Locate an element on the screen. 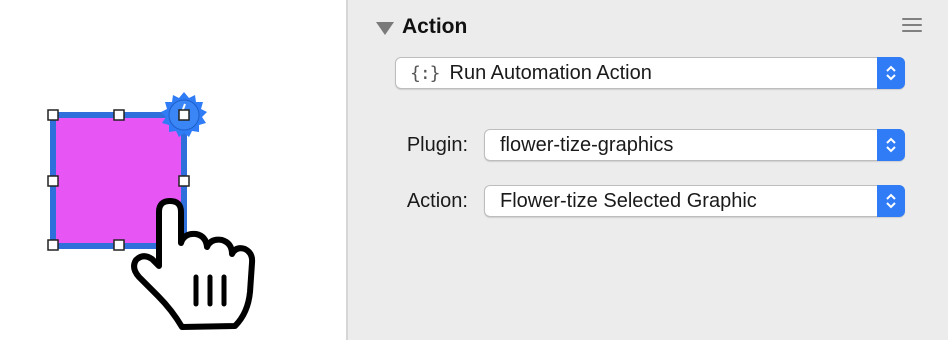 The height and width of the screenshot is (340, 948). action-type-popup: {:} Run Automation Action is located at coordinates (650, 73).